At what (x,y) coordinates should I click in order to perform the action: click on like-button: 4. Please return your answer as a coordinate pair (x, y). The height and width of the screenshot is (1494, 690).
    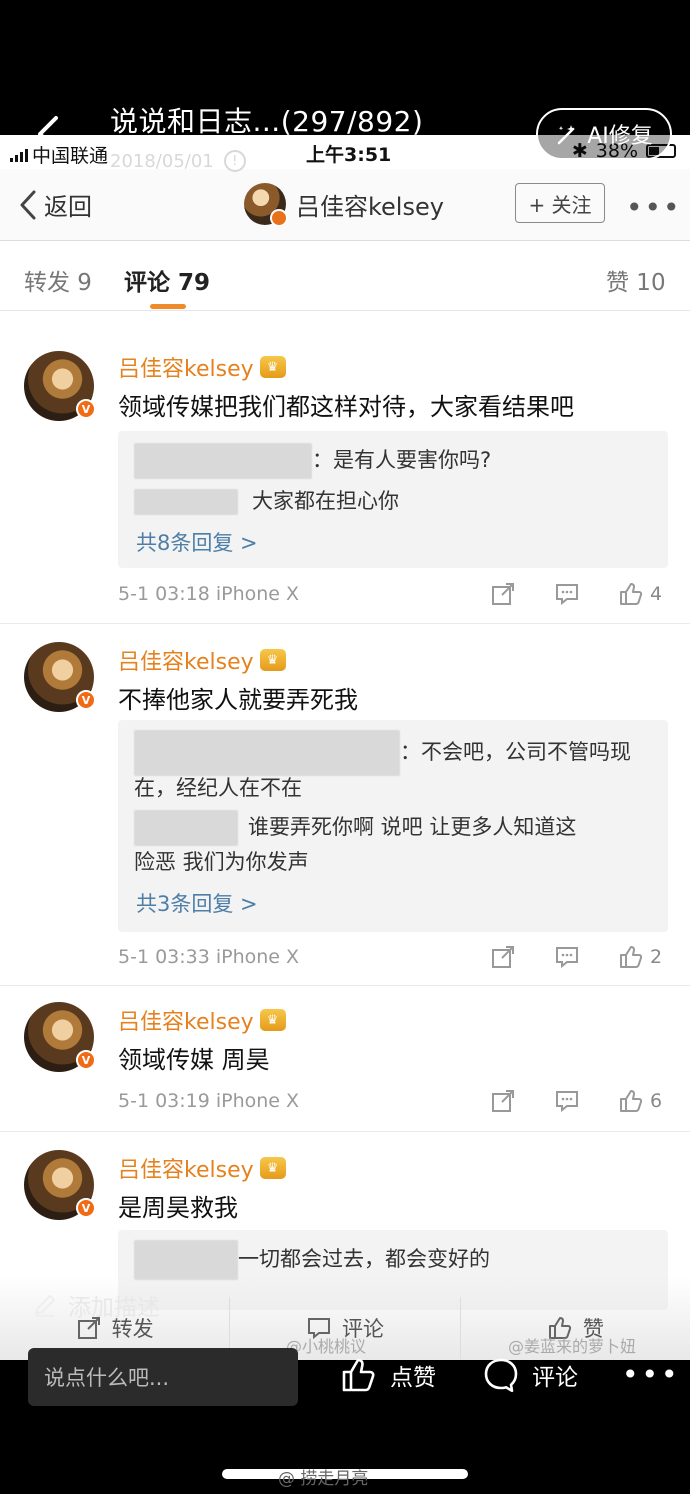
    Looking at the image, I should click on (650, 594).